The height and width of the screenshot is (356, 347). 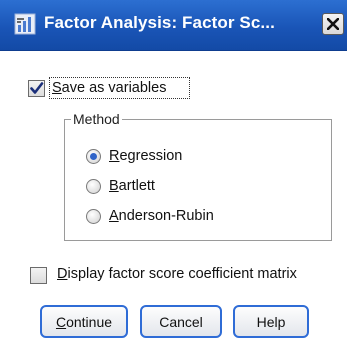 What do you see at coordinates (166, 216) in the screenshot?
I see `label-text: nderson-Rubin` at bounding box center [166, 216].